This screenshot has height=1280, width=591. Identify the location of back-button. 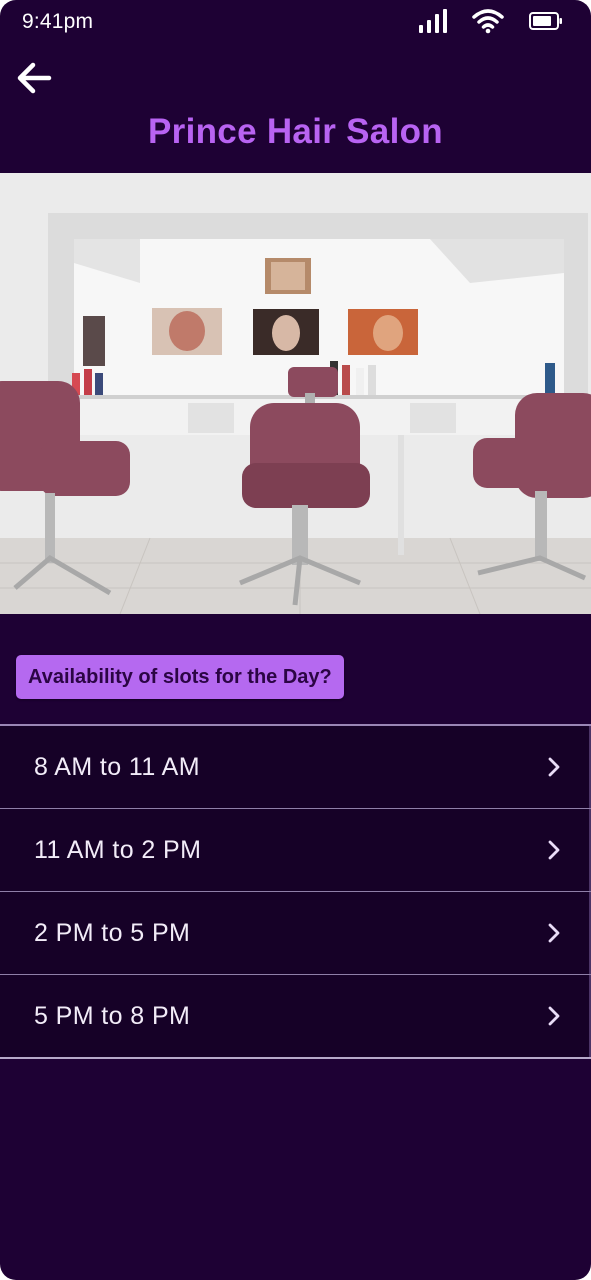
(34, 80).